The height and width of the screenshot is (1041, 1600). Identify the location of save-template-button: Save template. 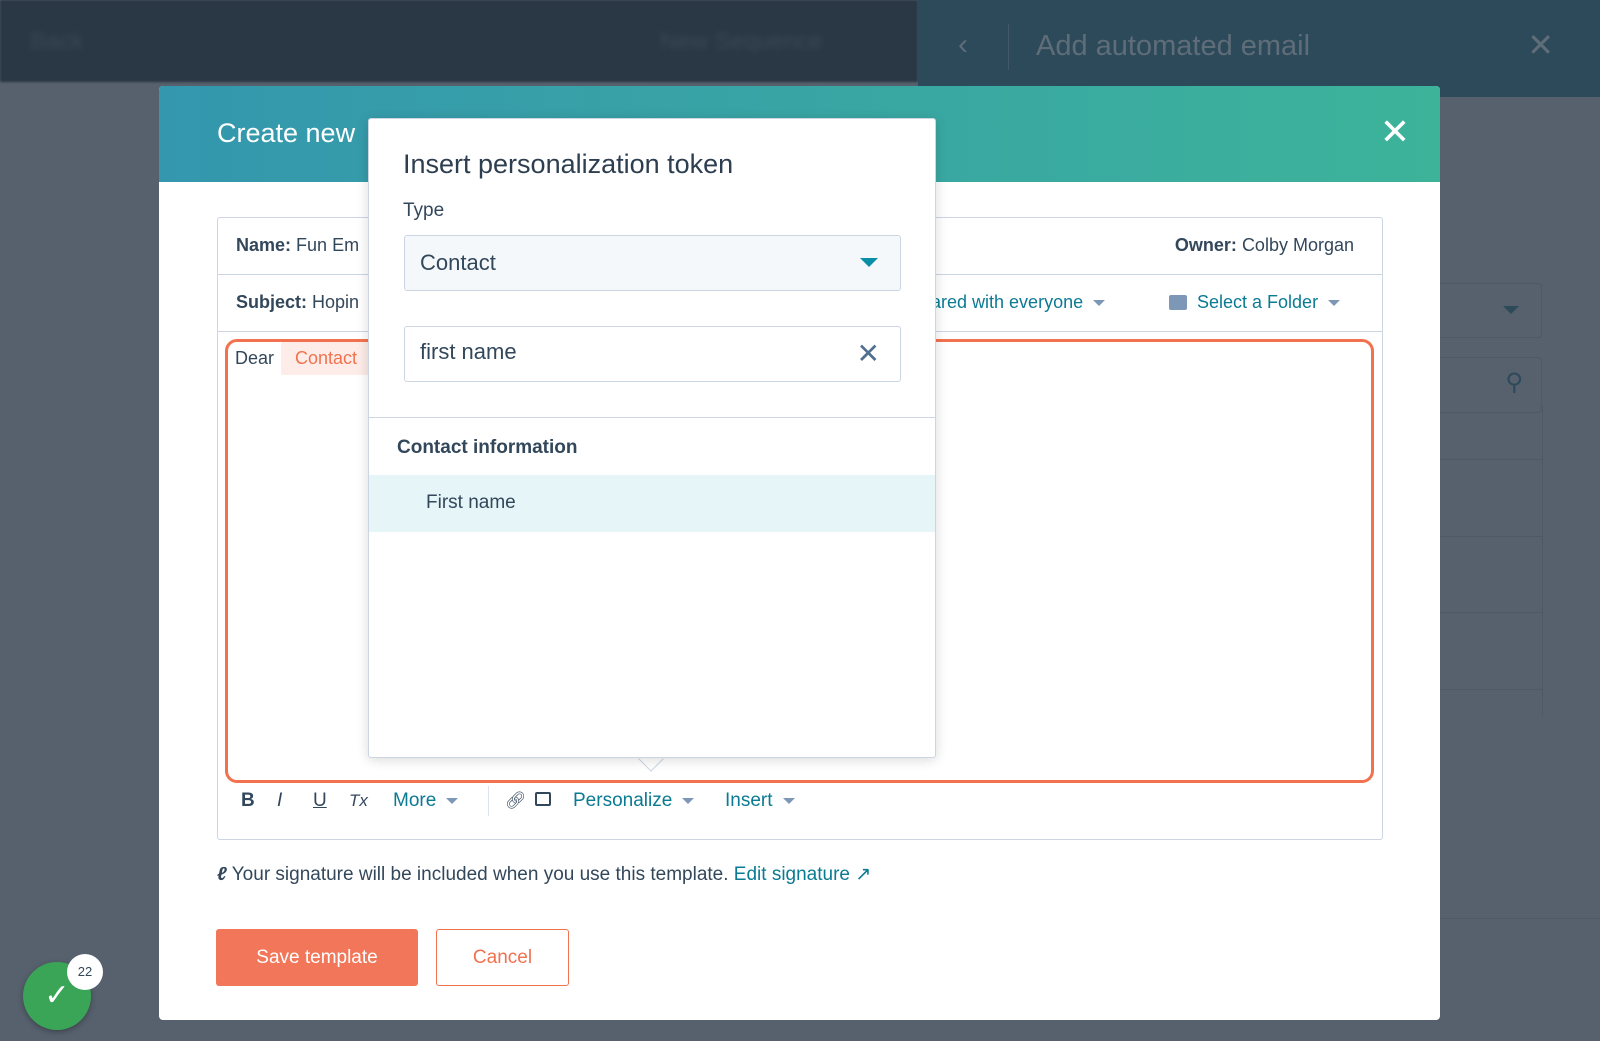
(317, 957).